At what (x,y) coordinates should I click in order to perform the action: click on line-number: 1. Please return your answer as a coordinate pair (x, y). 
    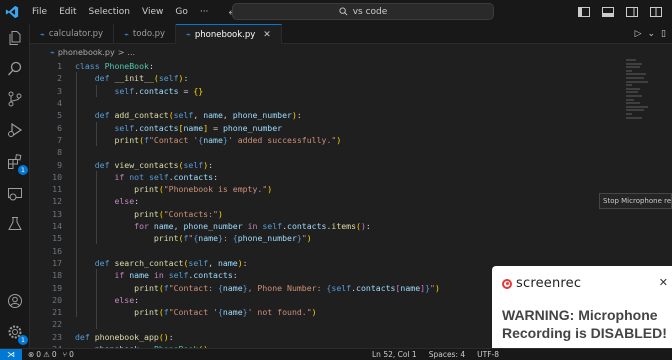
    Looking at the image, I should click on (59, 66).